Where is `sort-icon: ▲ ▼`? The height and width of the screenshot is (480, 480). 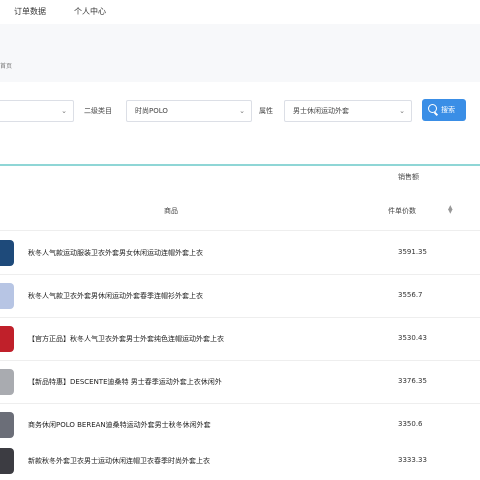
sort-icon: ▲ ▼ is located at coordinates (450, 210).